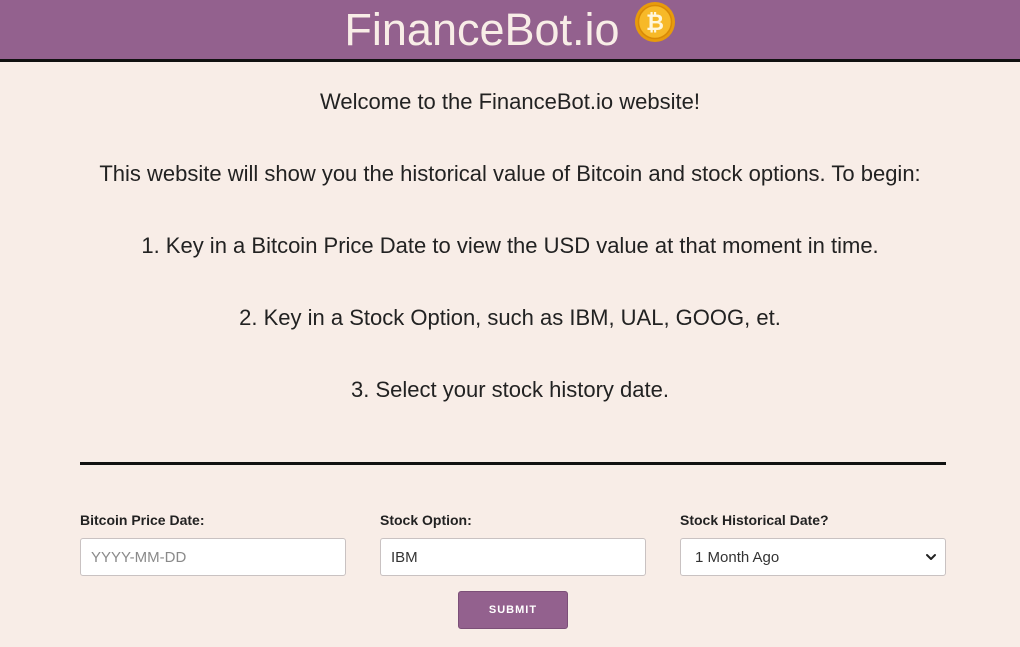 The width and height of the screenshot is (1020, 647). What do you see at coordinates (426, 520) in the screenshot?
I see `stock-option-label: Stock Option:` at bounding box center [426, 520].